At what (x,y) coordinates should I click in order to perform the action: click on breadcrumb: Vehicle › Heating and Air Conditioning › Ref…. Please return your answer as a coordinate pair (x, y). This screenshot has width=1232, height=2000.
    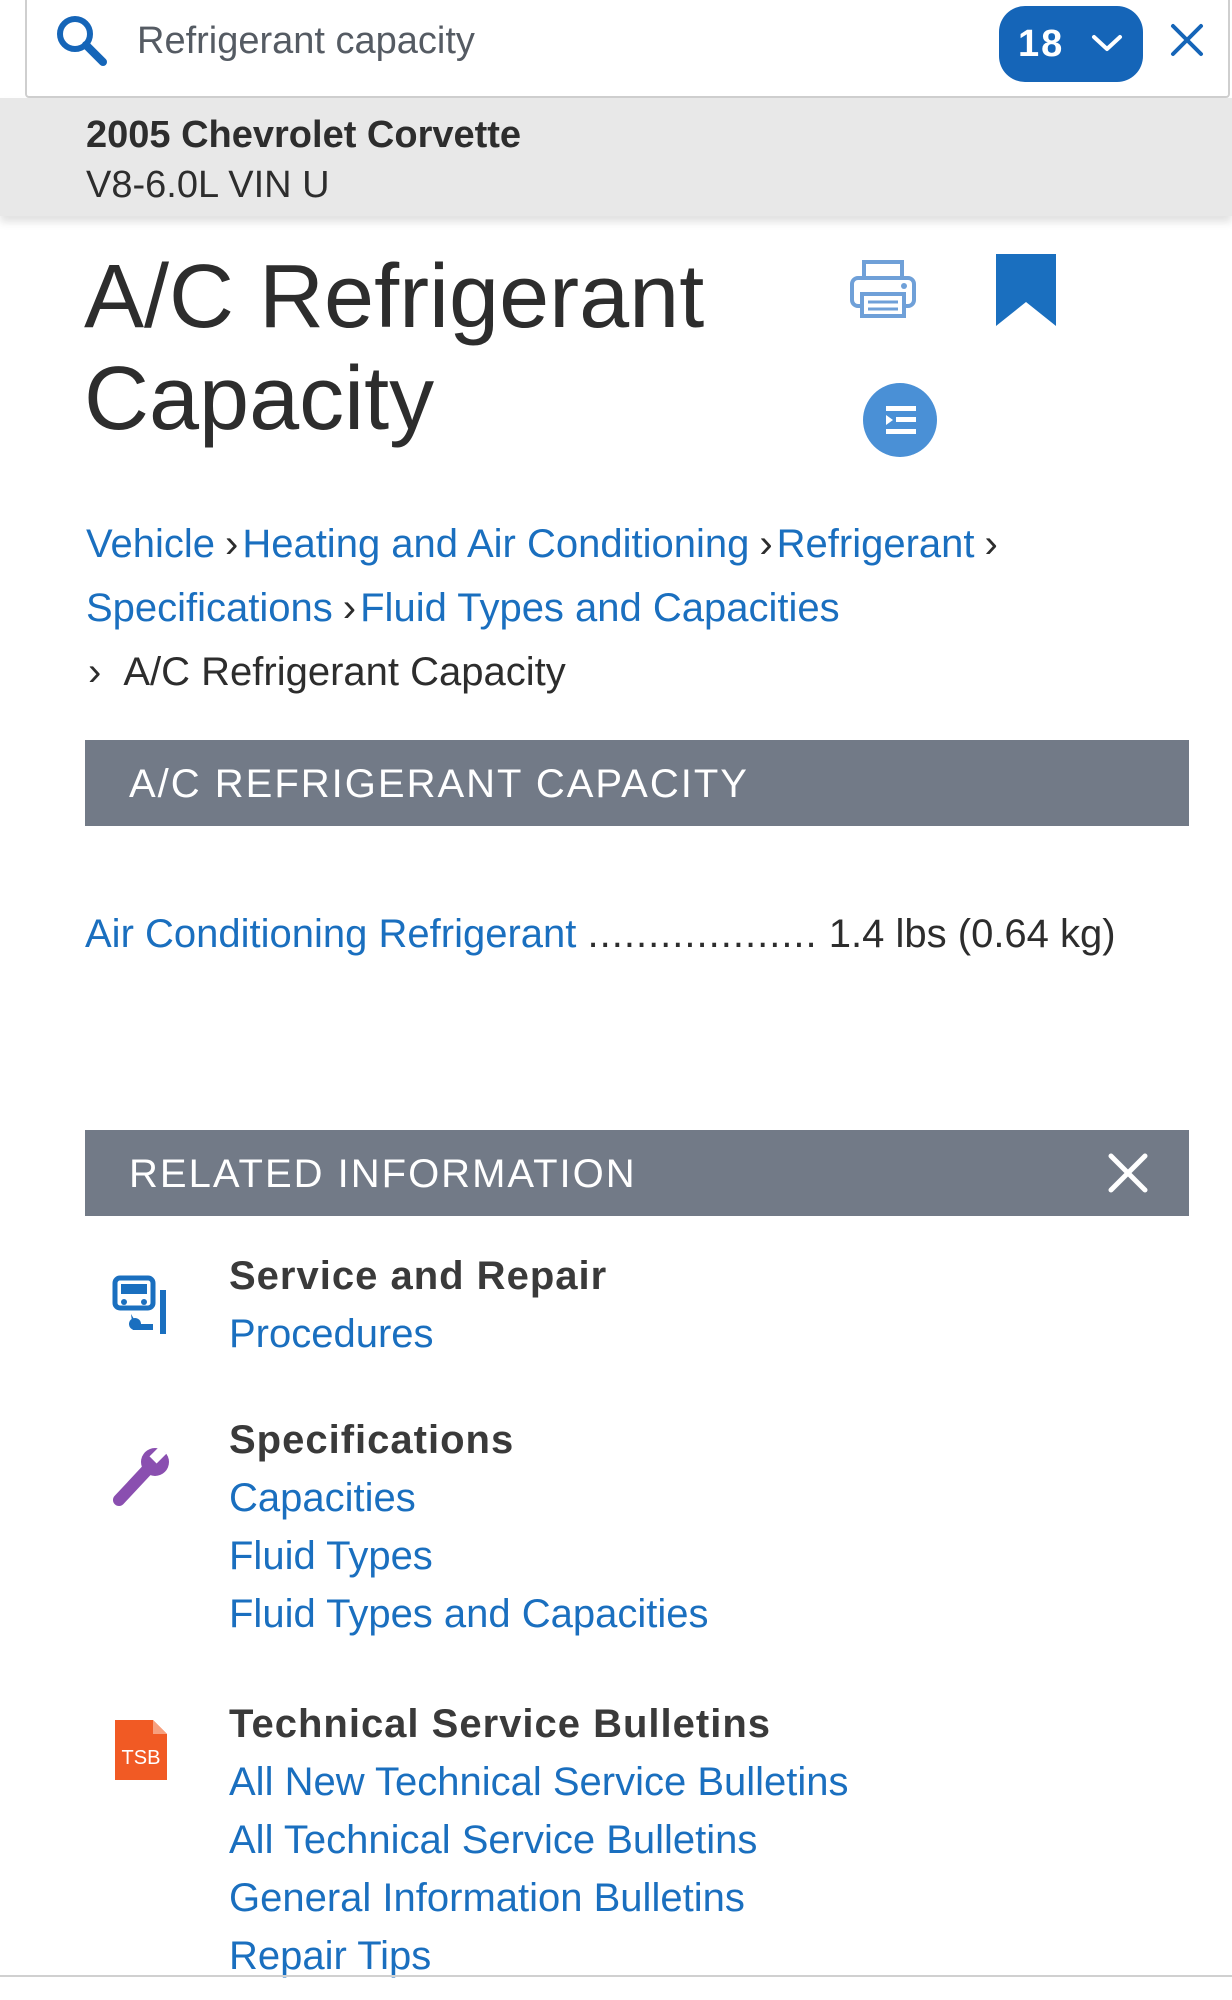
    Looking at the image, I should click on (646, 608).